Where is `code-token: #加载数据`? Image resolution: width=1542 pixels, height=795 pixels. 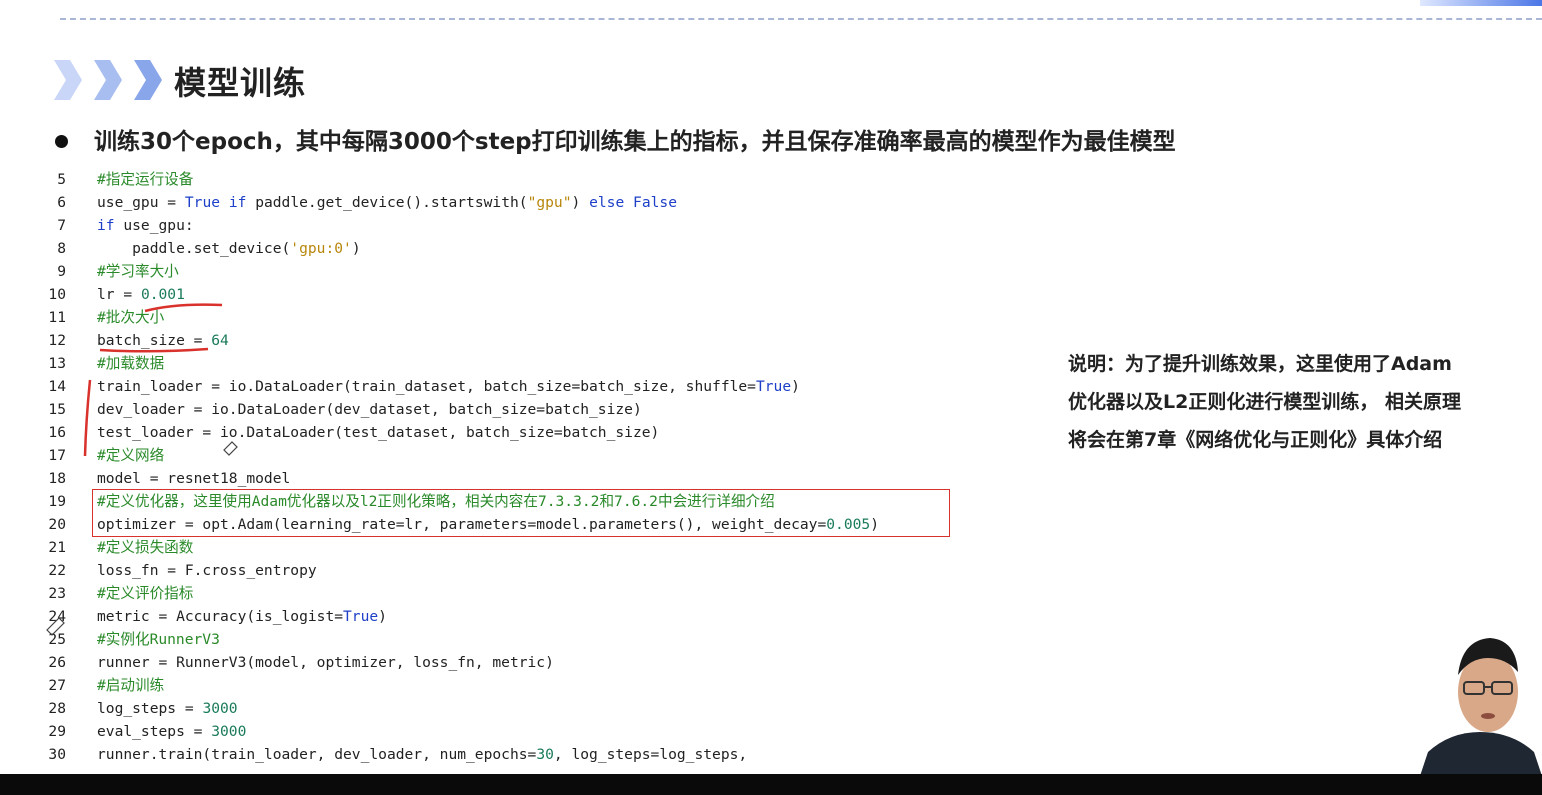 code-token: #加载数据 is located at coordinates (131, 363).